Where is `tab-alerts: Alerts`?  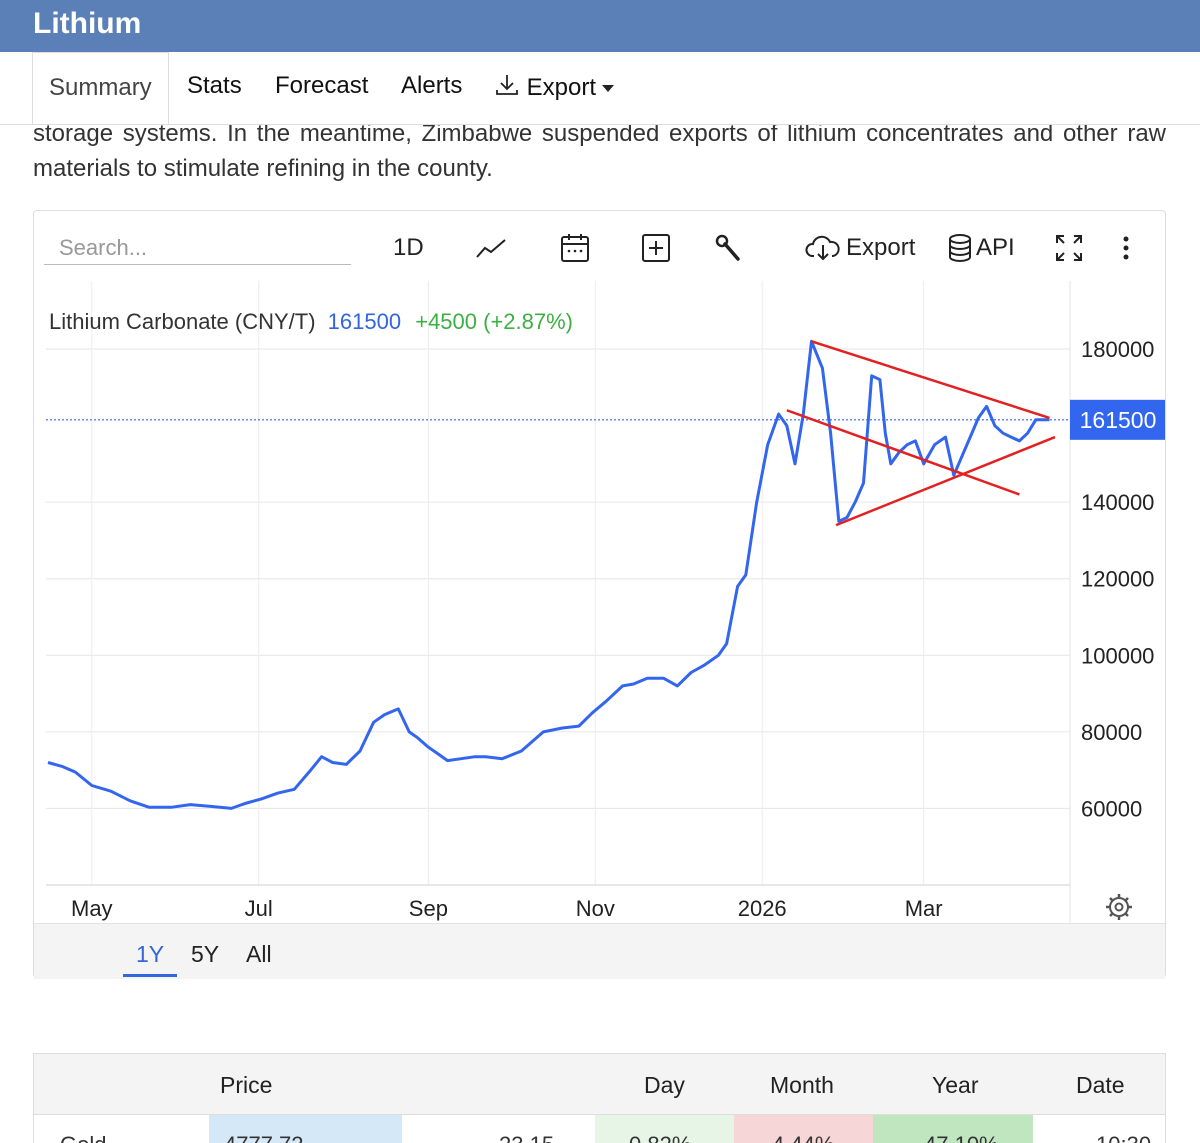
tab-alerts: Alerts is located at coordinates (431, 86).